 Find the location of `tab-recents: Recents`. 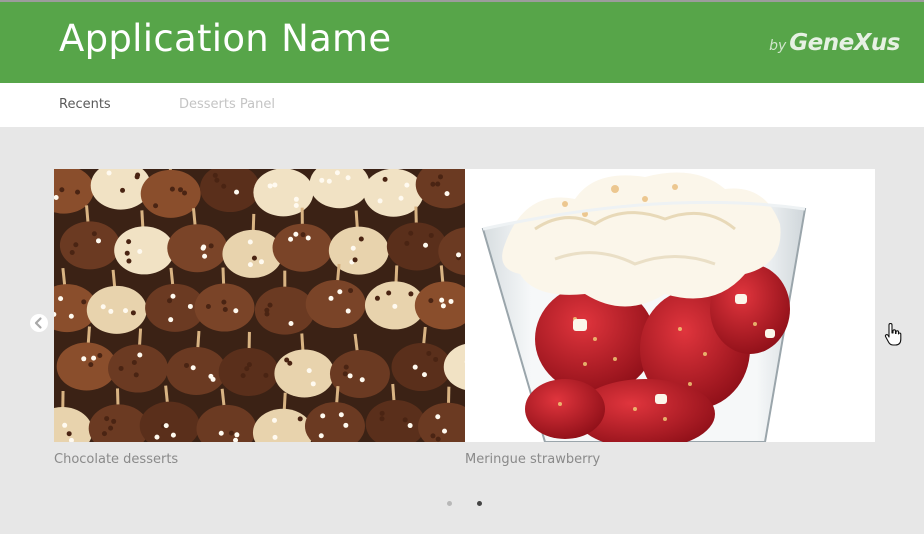

tab-recents: Recents is located at coordinates (85, 104).